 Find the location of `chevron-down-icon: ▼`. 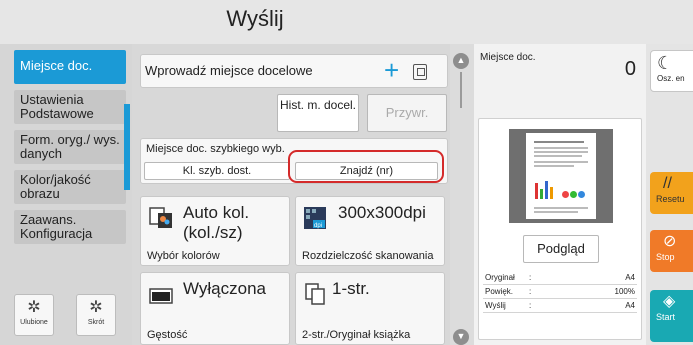

chevron-down-icon: ▼ is located at coordinates (461, 336).